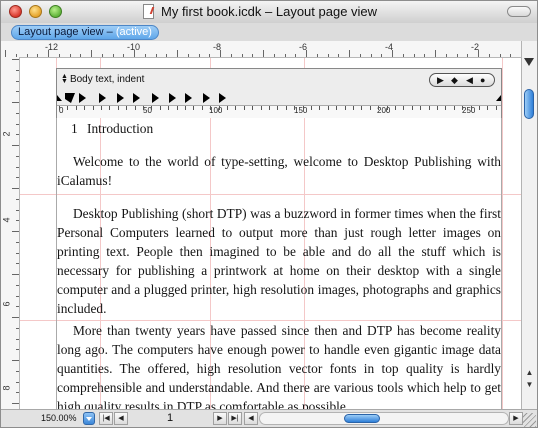 The width and height of the screenshot is (538, 428). Describe the element at coordinates (516, 418) in the screenshot. I see `scroll-right-arrow-icon: ▶` at that location.